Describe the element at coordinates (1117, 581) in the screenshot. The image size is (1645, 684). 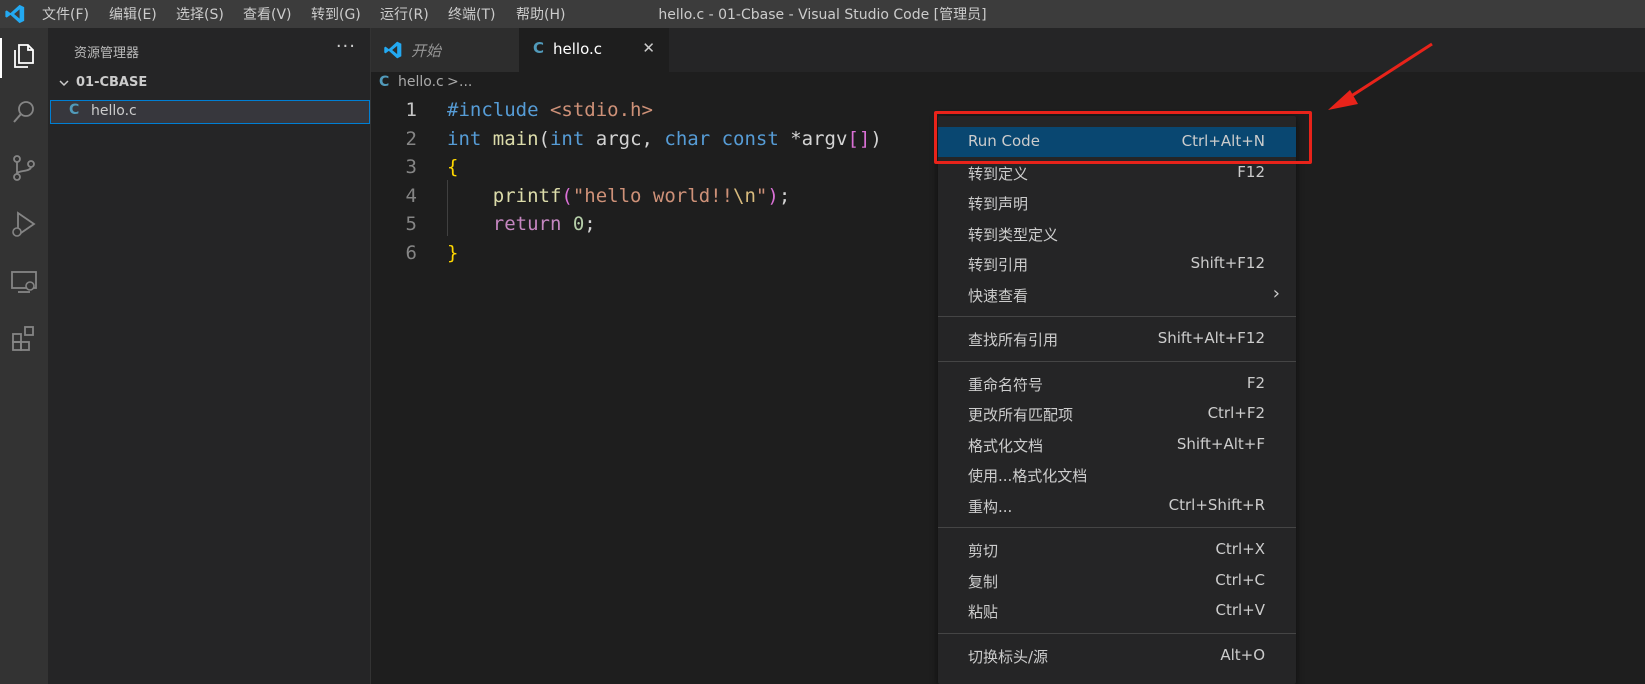
I see `context-menu-item: 复制 Ctrl+C` at that location.